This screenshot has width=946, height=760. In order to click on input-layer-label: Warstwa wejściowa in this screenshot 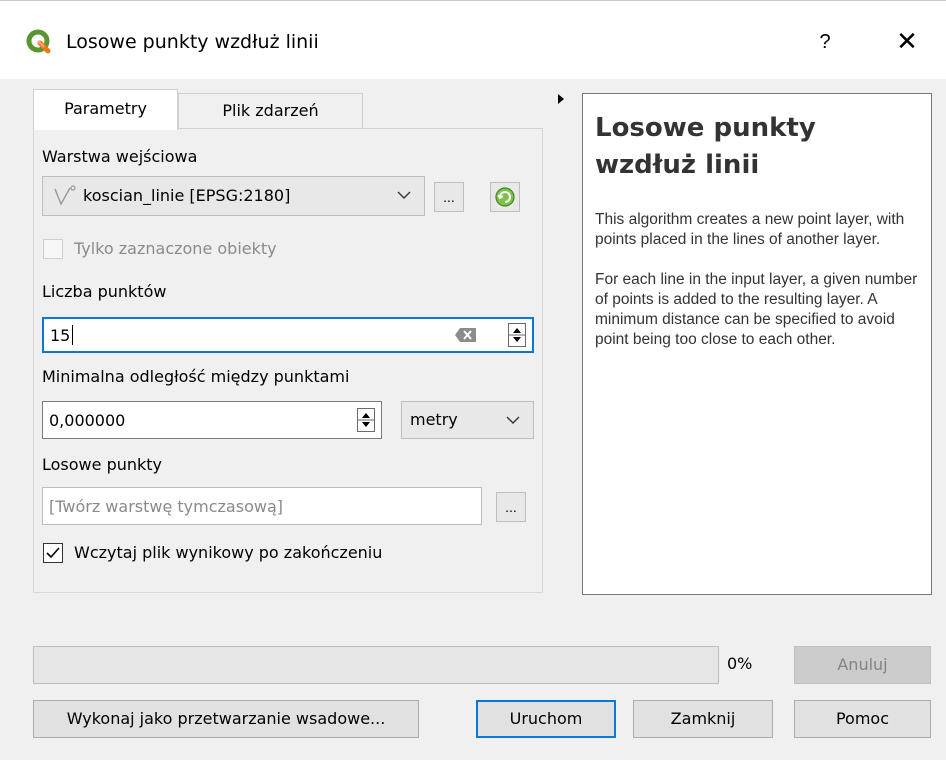, I will do `click(120, 156)`.